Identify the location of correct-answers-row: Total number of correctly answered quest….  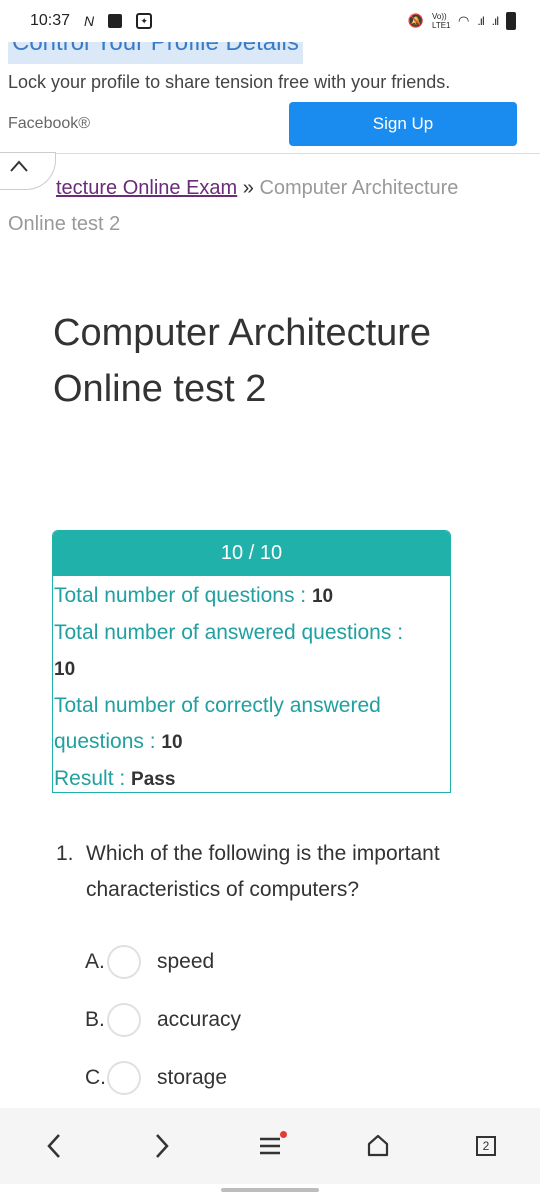
(217, 723).